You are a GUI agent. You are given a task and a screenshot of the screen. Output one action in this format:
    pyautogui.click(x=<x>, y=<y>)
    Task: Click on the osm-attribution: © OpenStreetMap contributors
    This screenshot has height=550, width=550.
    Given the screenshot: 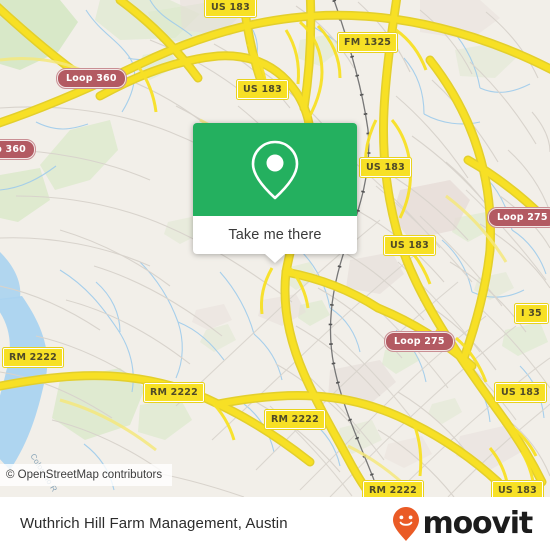 What is the action you would take?
    pyautogui.click(x=86, y=475)
    